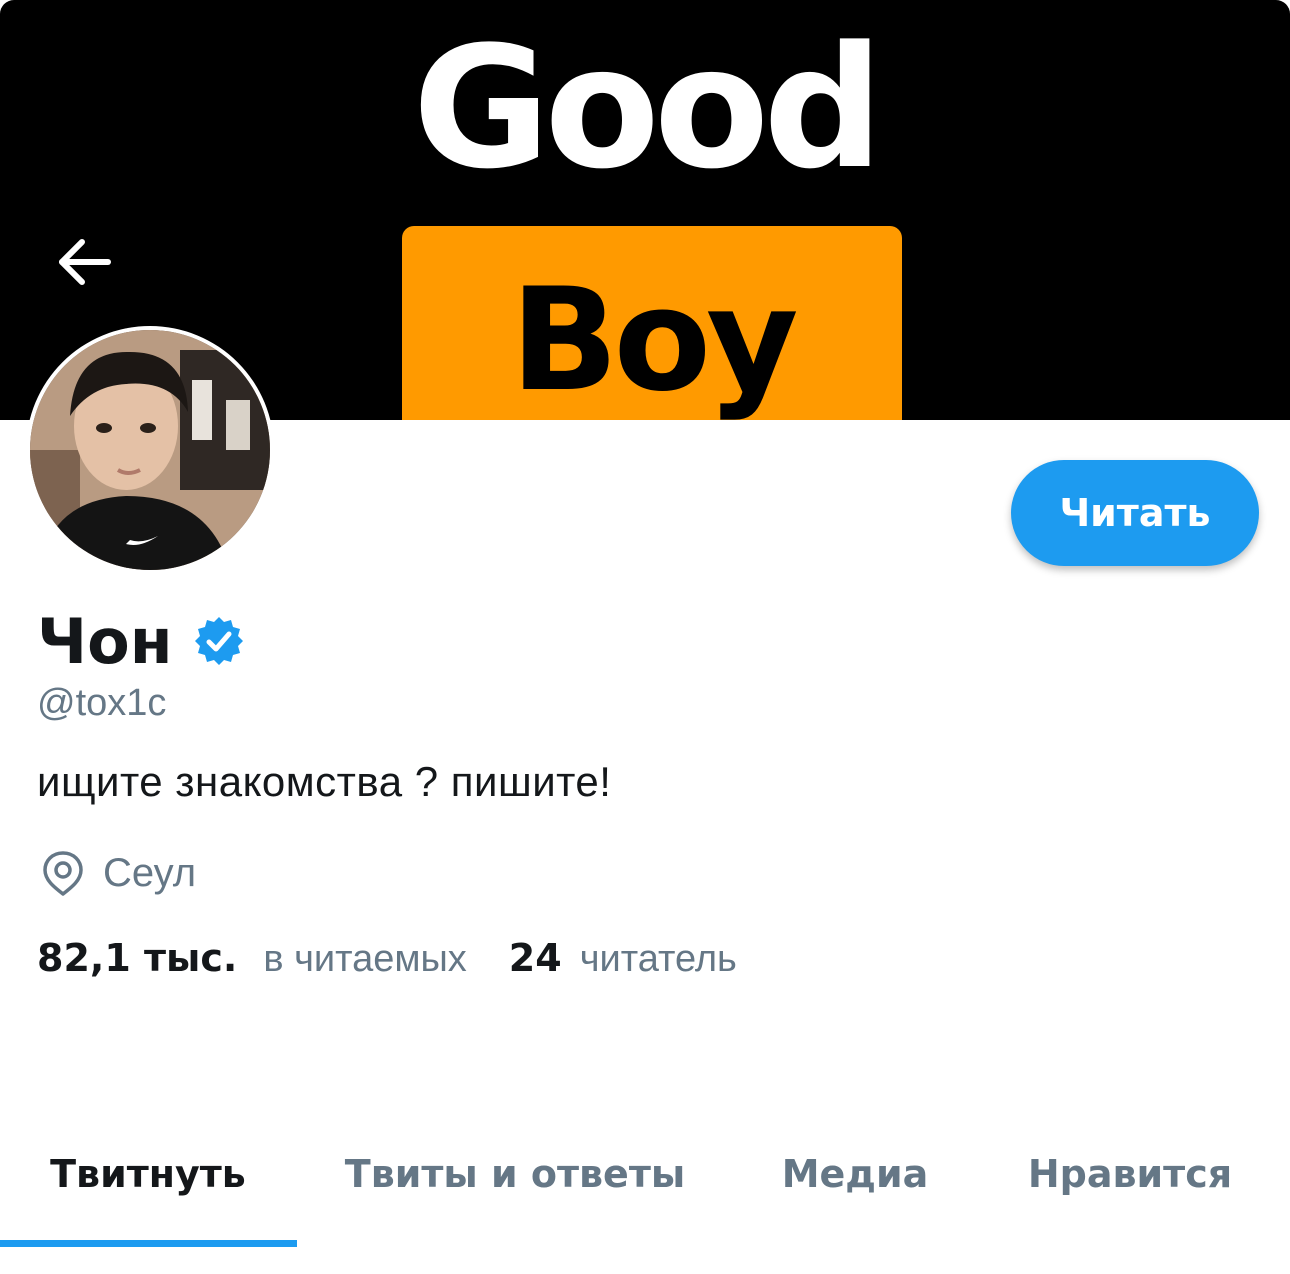 The height and width of the screenshot is (1274, 1290). What do you see at coordinates (148, 1174) in the screenshot?
I see `tab-tweets: Твитнуть` at bounding box center [148, 1174].